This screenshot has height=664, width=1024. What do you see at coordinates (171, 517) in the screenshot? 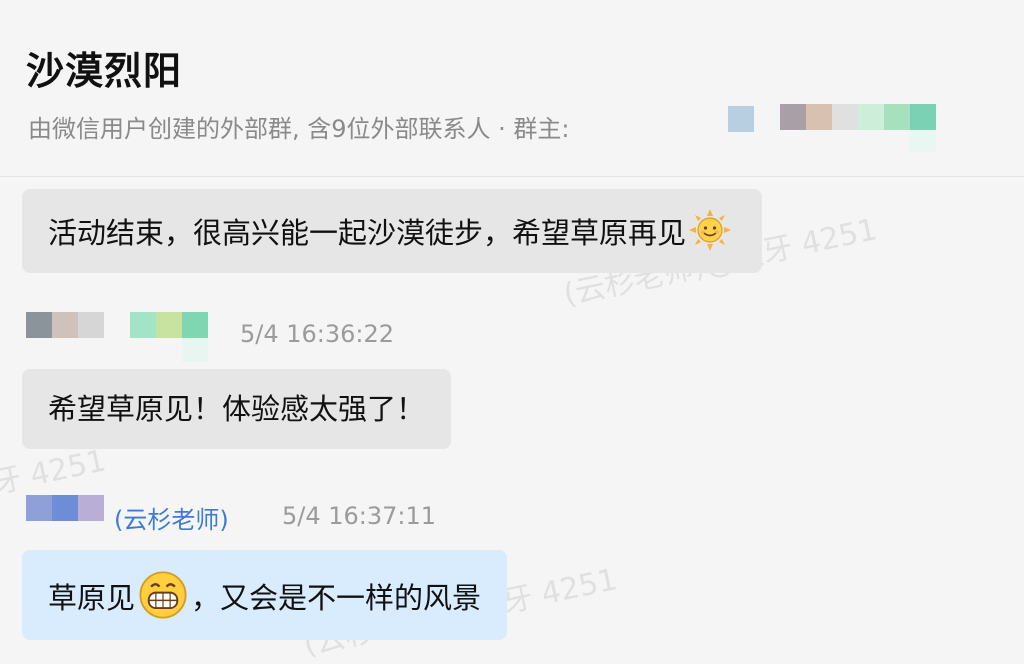
I see `sender-name: (云杉老师)` at bounding box center [171, 517].